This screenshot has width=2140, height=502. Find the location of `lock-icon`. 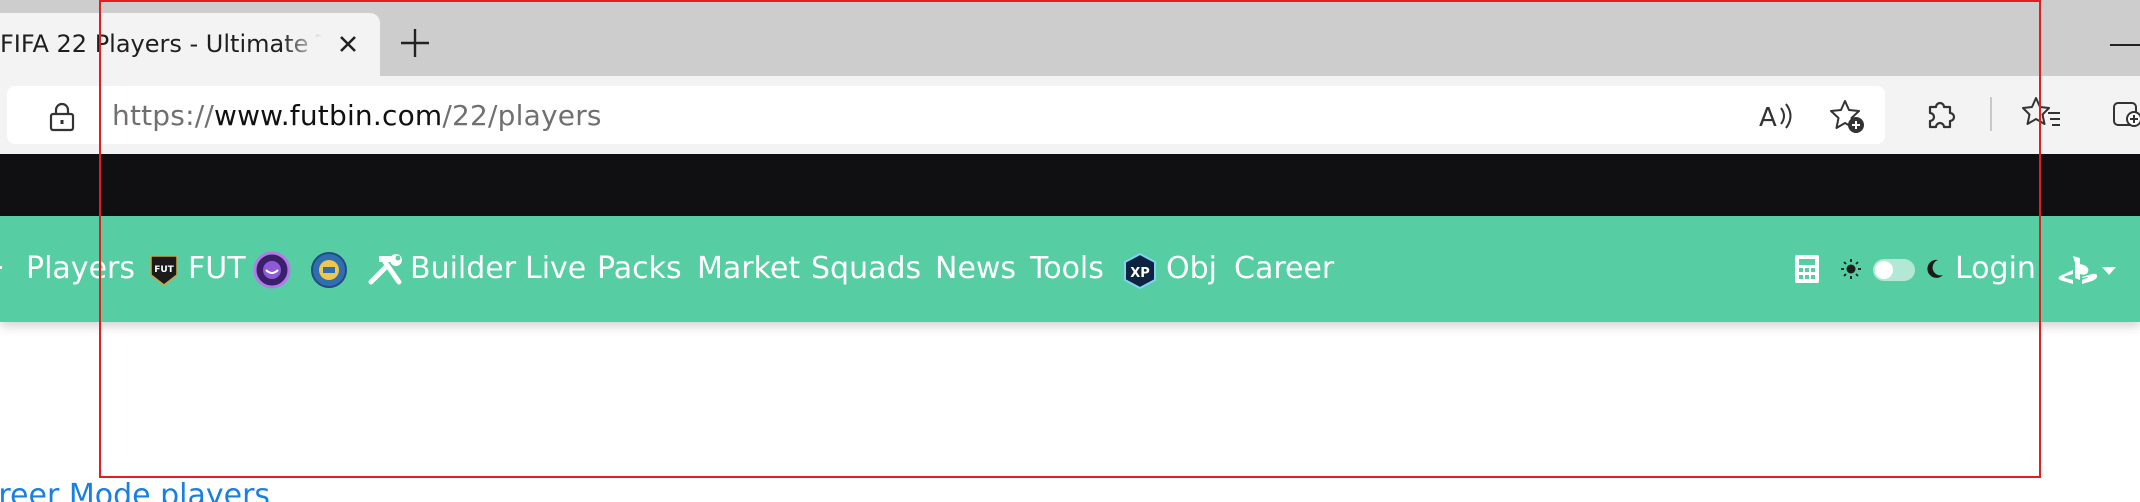

lock-icon is located at coordinates (62, 117).